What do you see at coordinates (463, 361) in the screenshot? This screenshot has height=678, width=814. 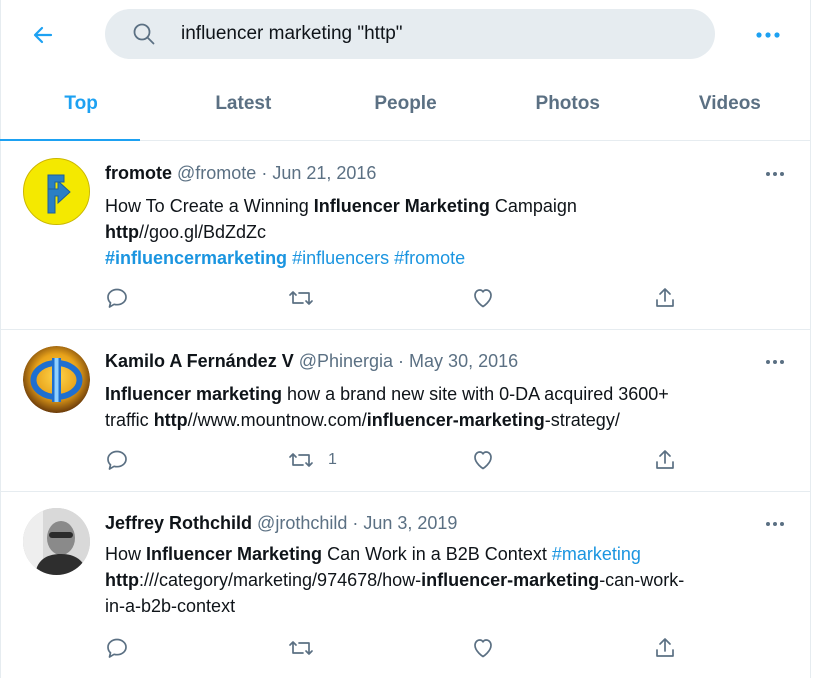 I see `tweet-date: May 30, 2016` at bounding box center [463, 361].